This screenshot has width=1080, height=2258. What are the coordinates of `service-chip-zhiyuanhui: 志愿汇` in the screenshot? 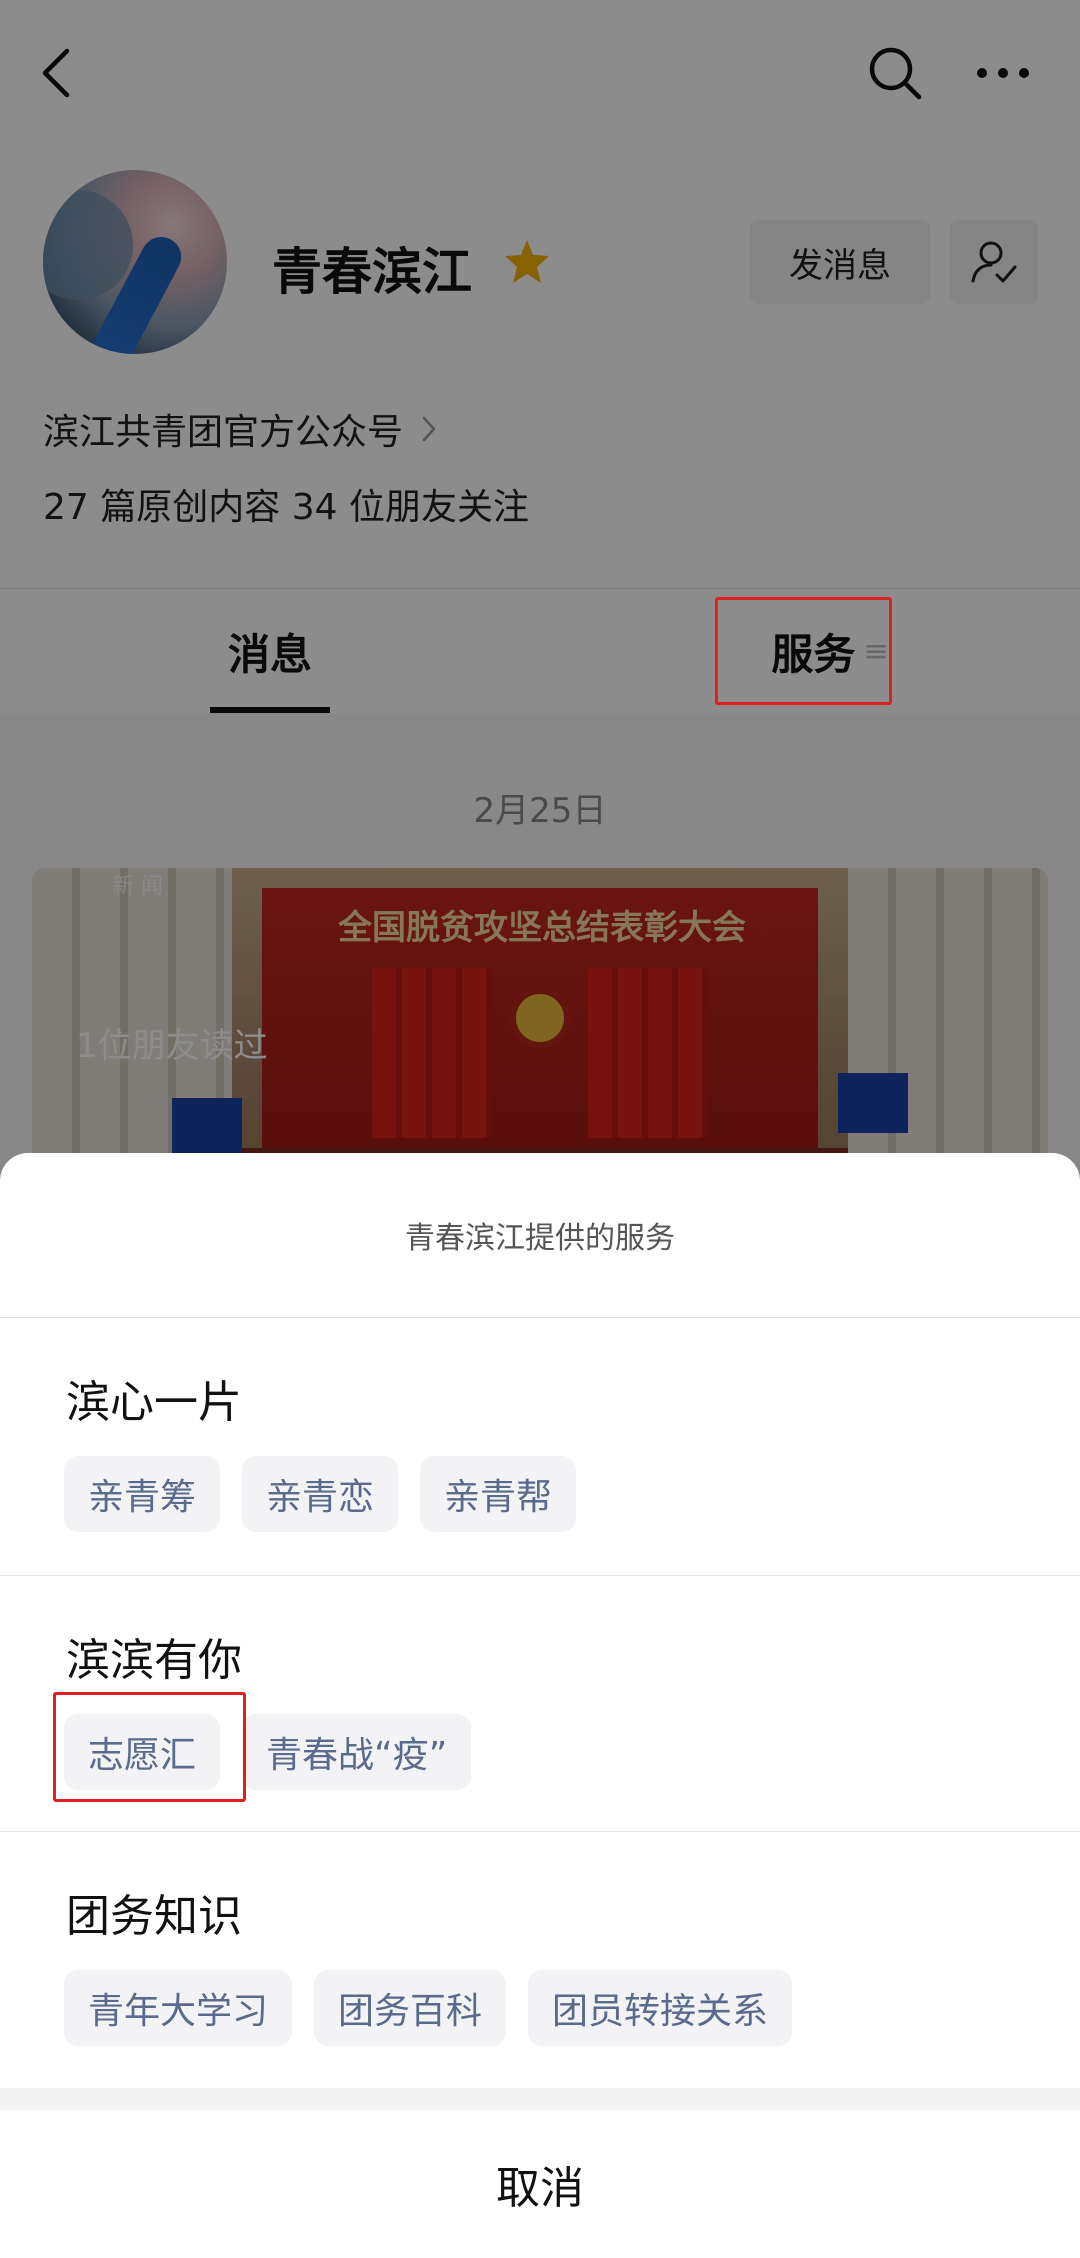 It's located at (142, 1752).